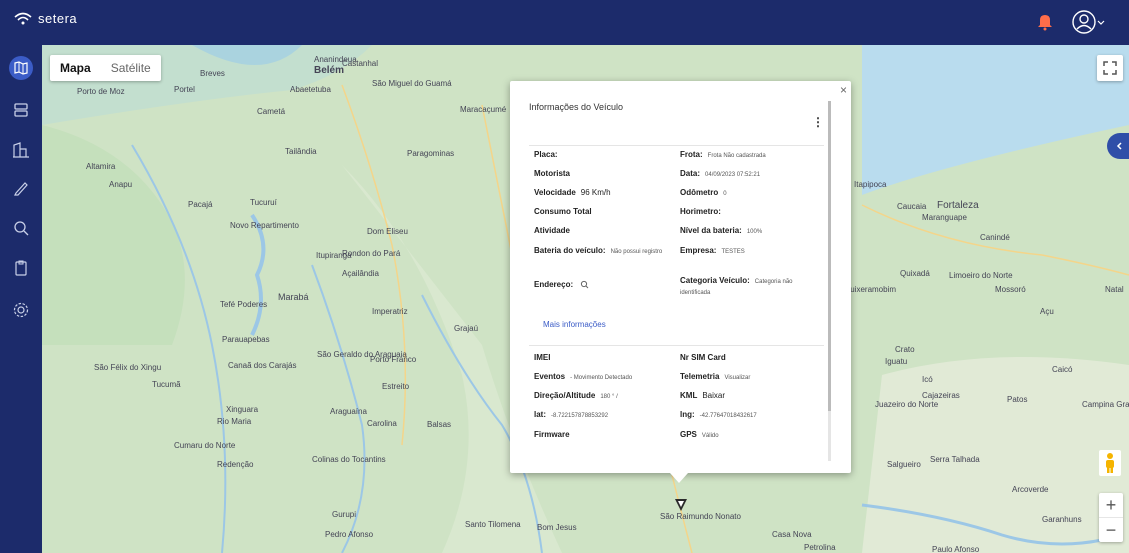 The width and height of the screenshot is (1129, 553). What do you see at coordinates (101, 166) in the screenshot?
I see `map-label: Altamira` at bounding box center [101, 166].